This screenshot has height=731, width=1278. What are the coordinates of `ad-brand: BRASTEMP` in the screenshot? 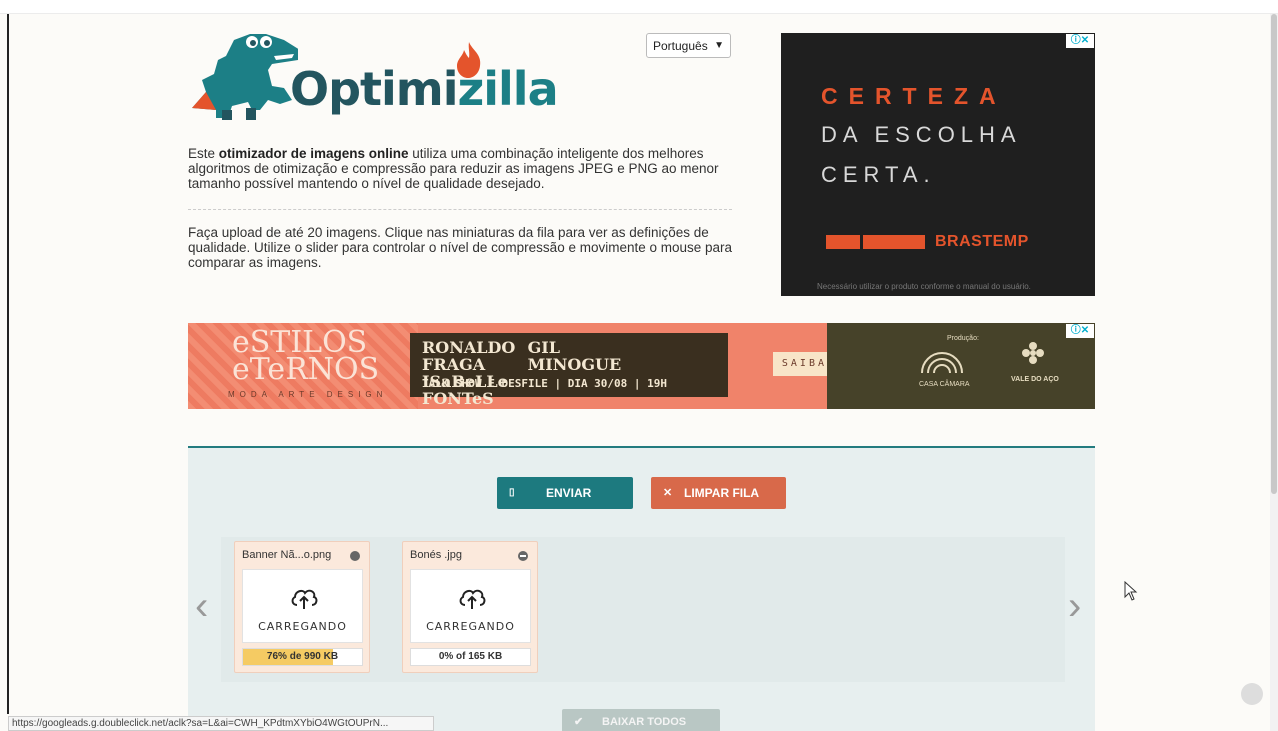 It's located at (982, 241).